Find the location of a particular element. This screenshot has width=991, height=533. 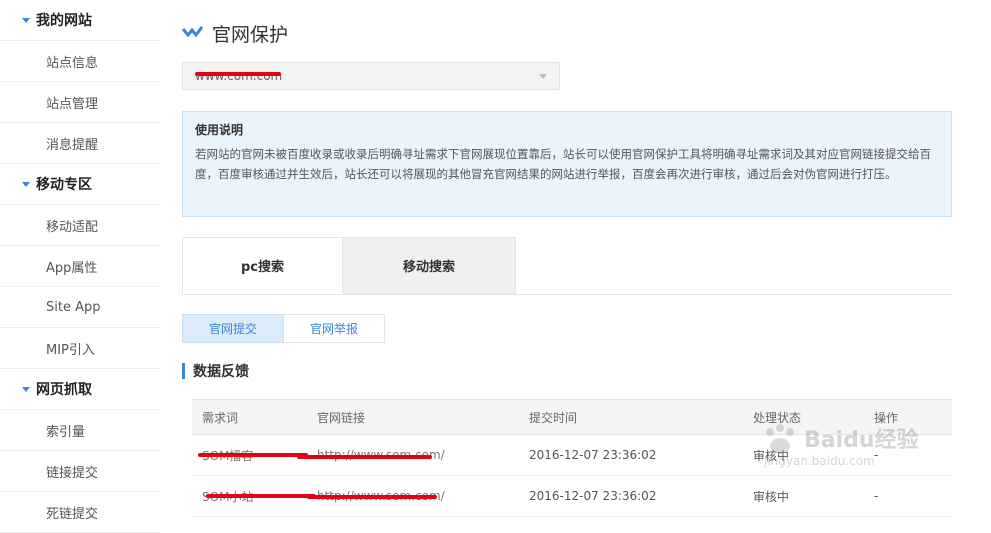

table-header-row: 需求词 官网链接 提交时间 处理状态 操作 is located at coordinates (572, 417).